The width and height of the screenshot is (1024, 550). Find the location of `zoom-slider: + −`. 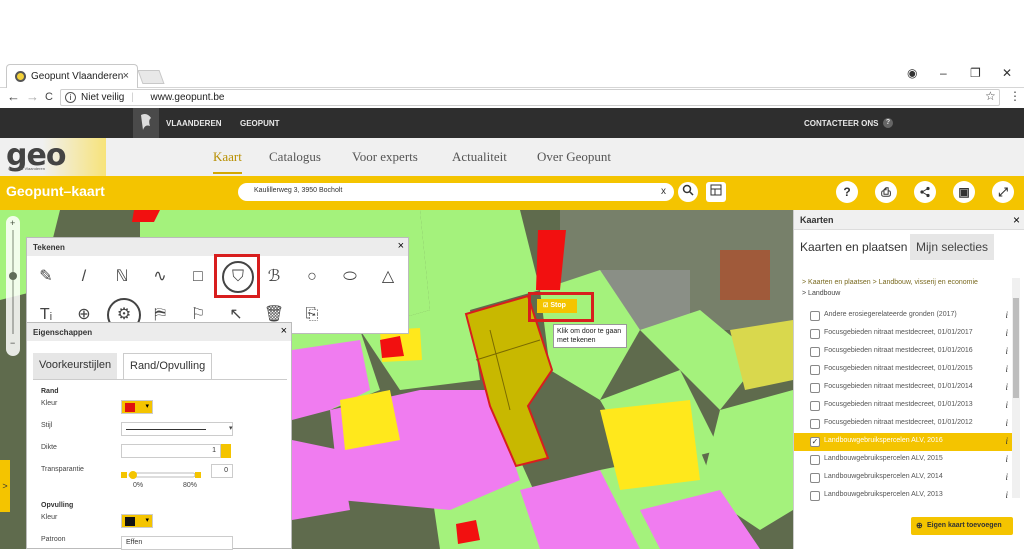

zoom-slider: + − is located at coordinates (13, 286).